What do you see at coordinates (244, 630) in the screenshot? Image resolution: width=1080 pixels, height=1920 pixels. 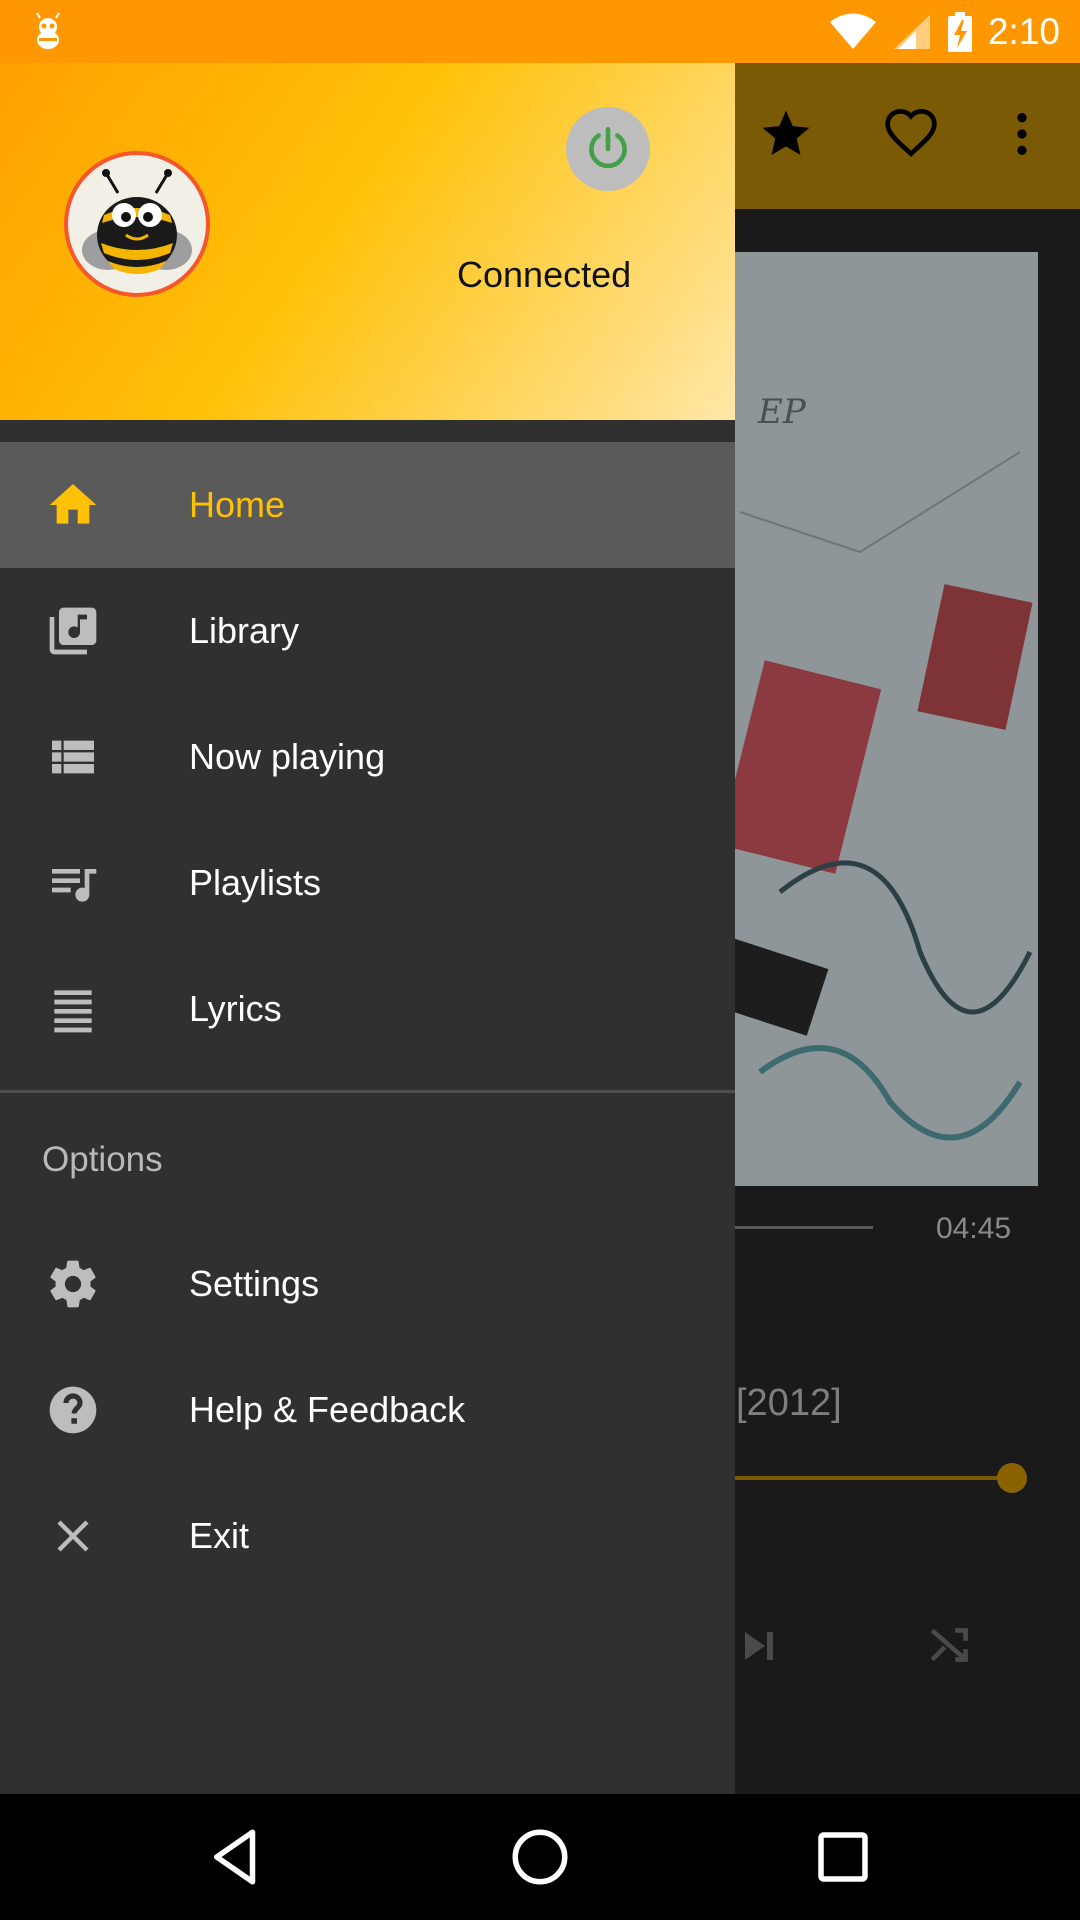 I see `nav-item-label: Library` at bounding box center [244, 630].